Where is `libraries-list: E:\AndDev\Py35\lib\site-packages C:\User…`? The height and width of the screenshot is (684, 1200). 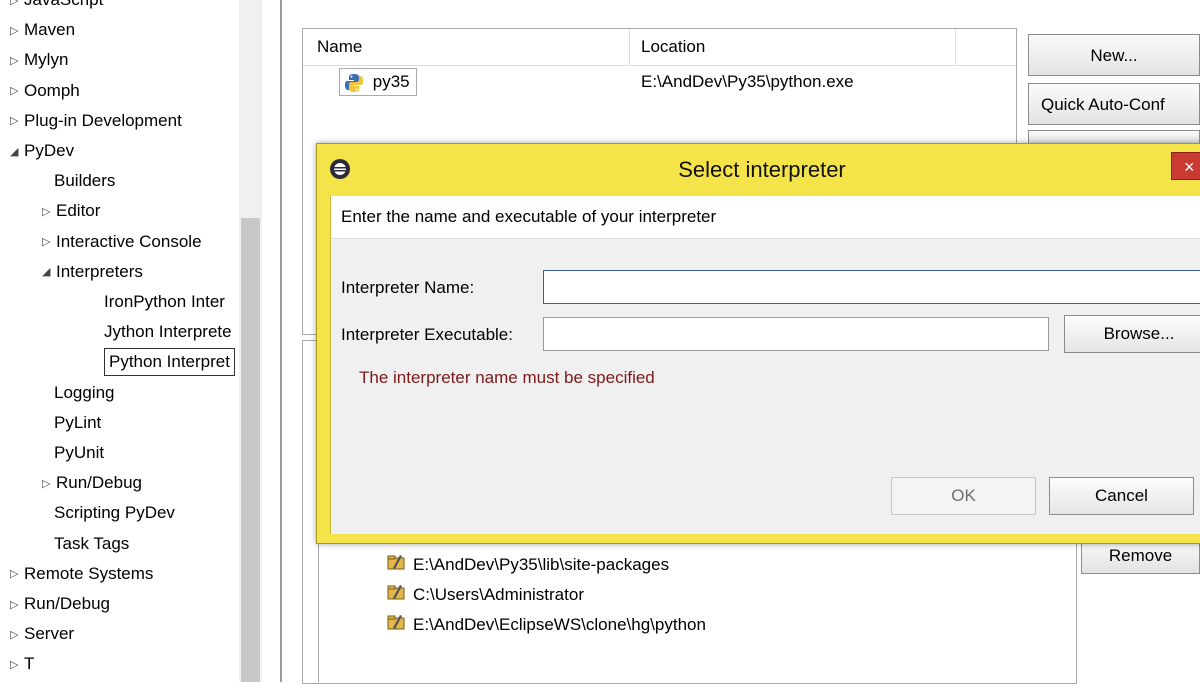
libraries-list: E:\AndDev\Py35\lib\site-packages C:\User… is located at coordinates (694, 611).